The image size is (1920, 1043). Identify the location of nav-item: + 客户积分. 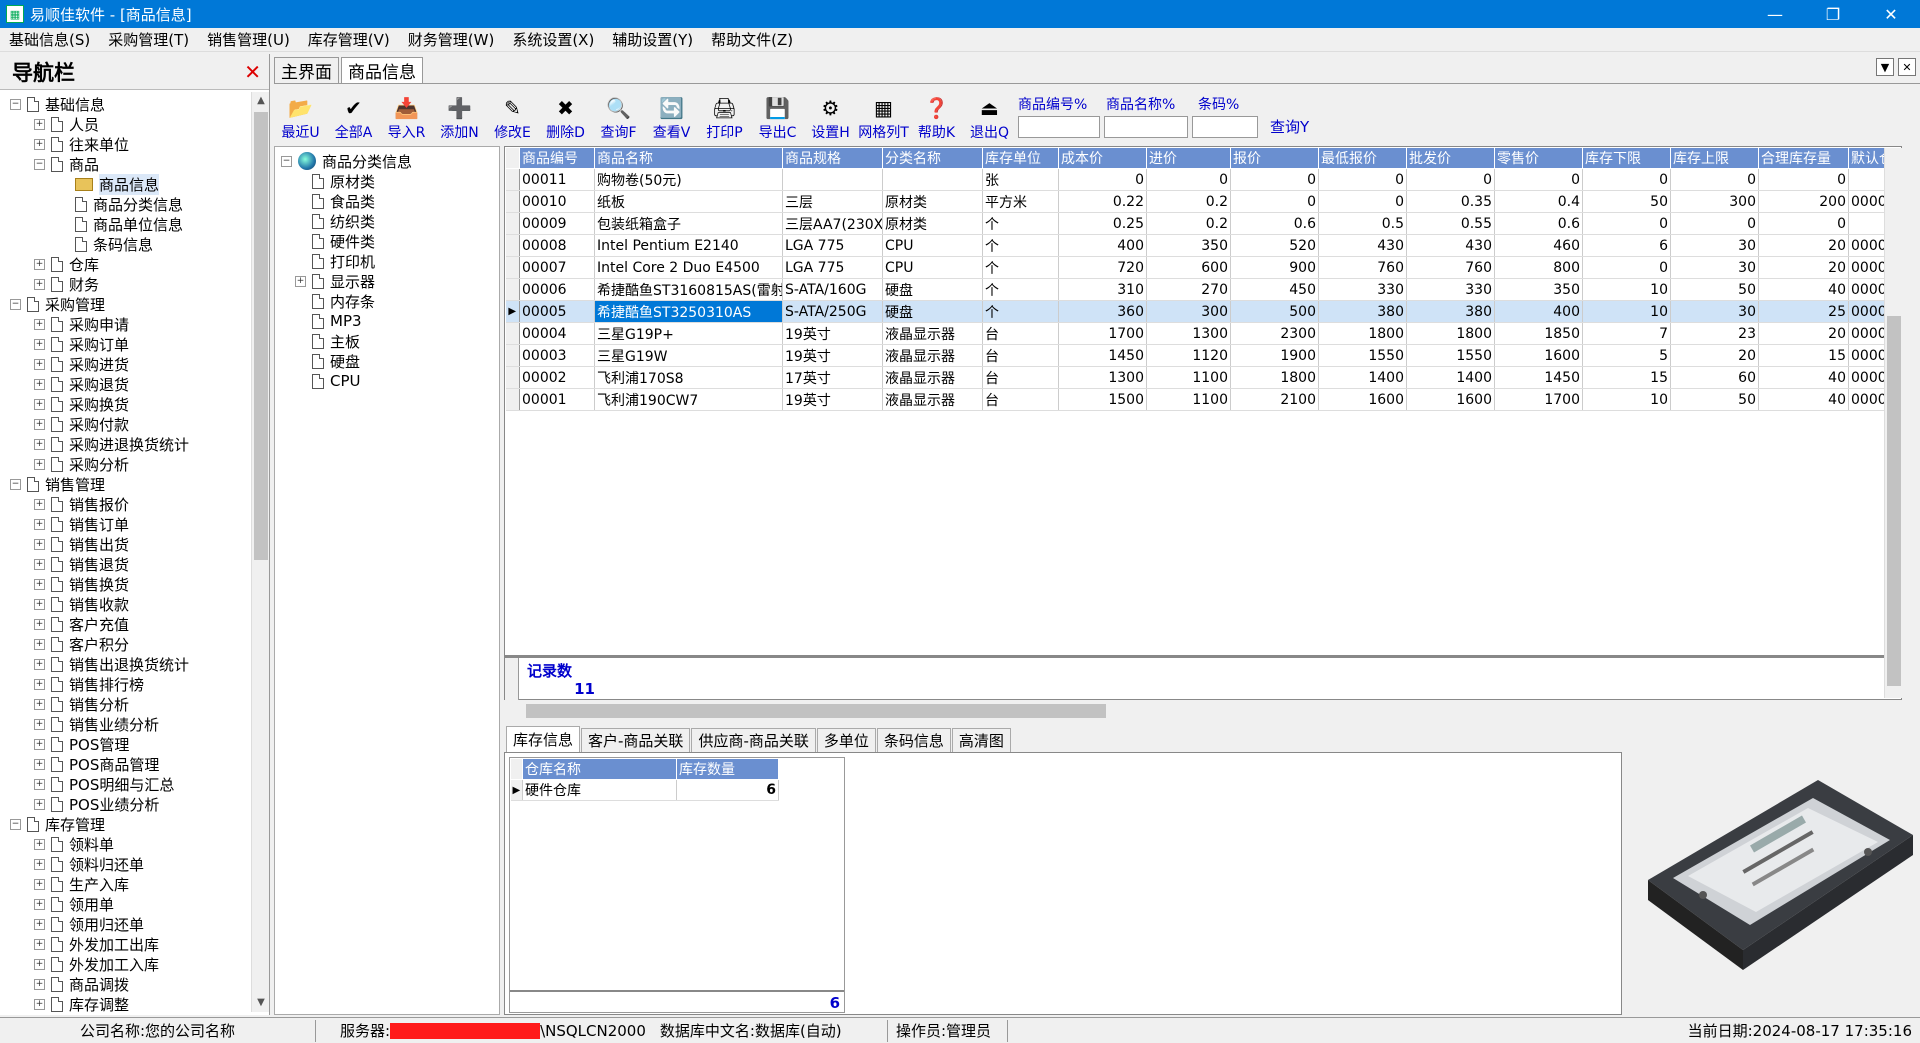
(125, 644).